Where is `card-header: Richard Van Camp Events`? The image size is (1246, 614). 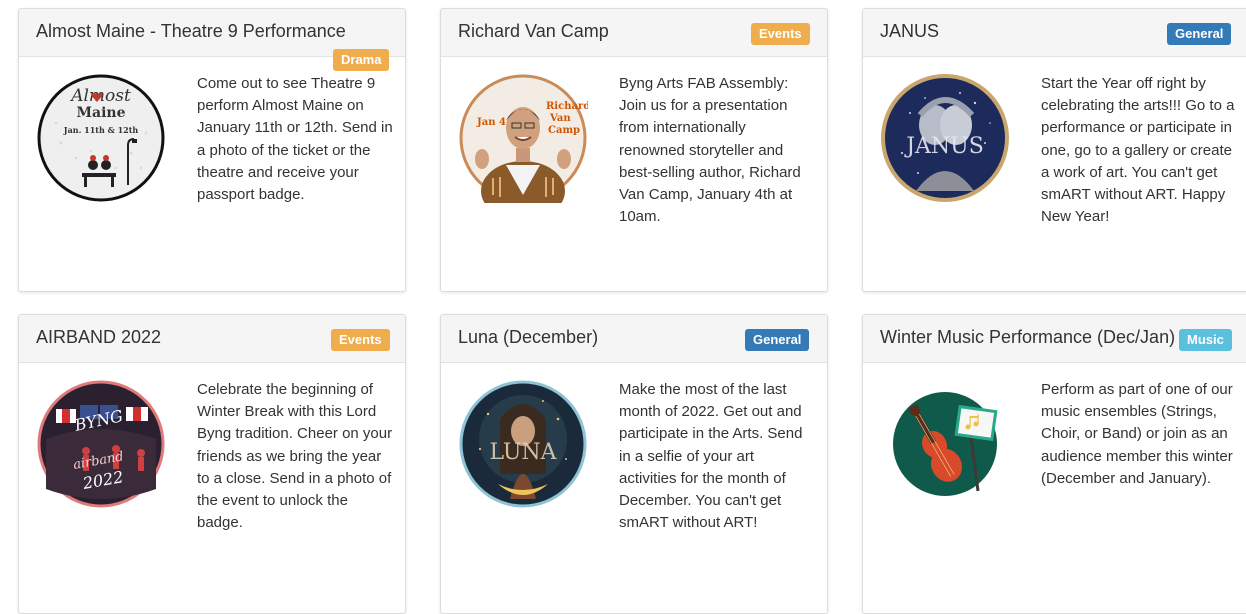
card-header: Richard Van Camp Events is located at coordinates (634, 33).